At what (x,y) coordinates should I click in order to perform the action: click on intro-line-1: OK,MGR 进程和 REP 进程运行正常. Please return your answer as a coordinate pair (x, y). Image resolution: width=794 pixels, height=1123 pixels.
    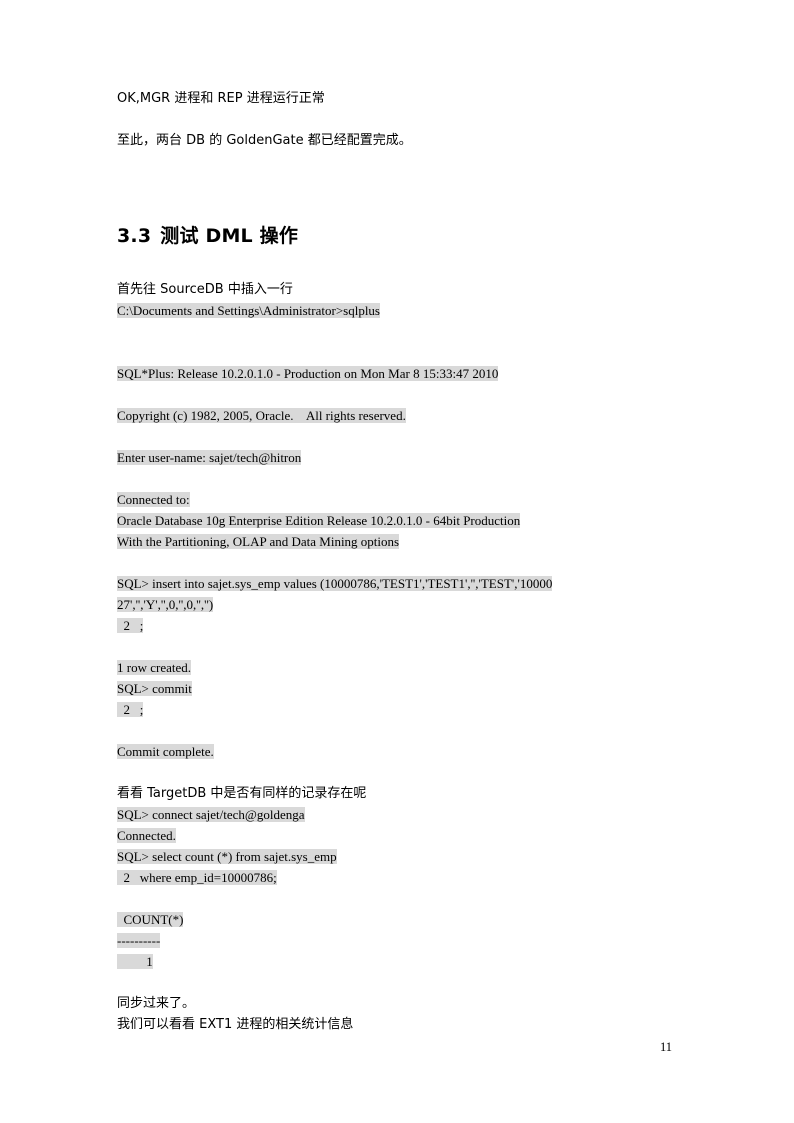
    Looking at the image, I should click on (221, 98).